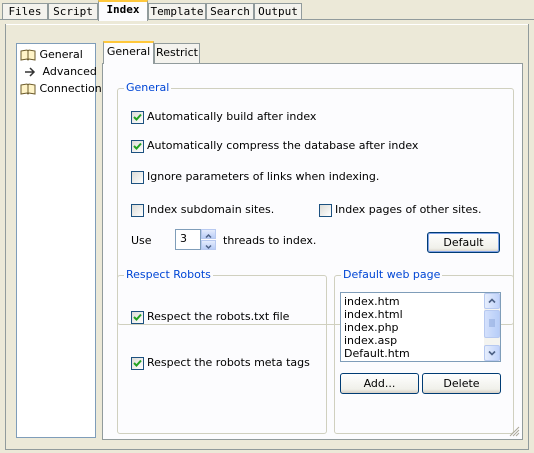 This screenshot has height=453, width=534. Describe the element at coordinates (211, 209) in the screenshot. I see `index-subdomain-label: Index subdomain sites.` at that location.